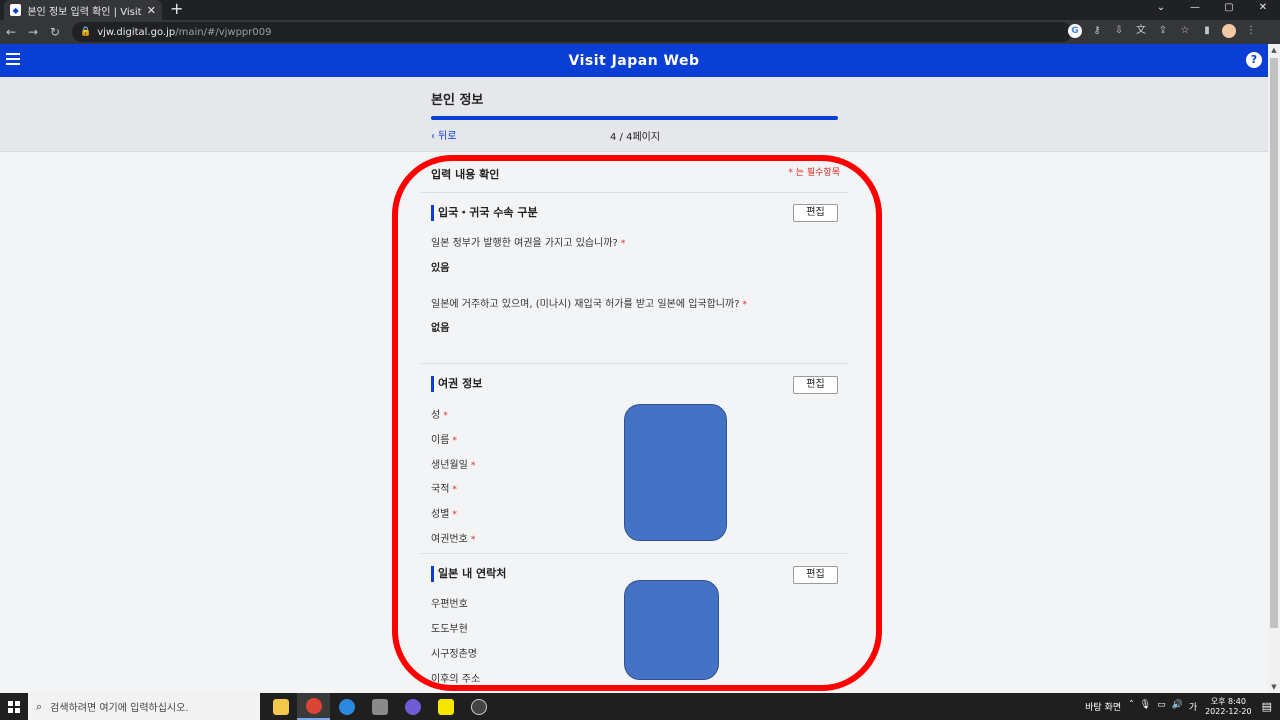 The width and height of the screenshot is (1280, 720). What do you see at coordinates (346, 706) in the screenshot?
I see `edge-icon` at bounding box center [346, 706].